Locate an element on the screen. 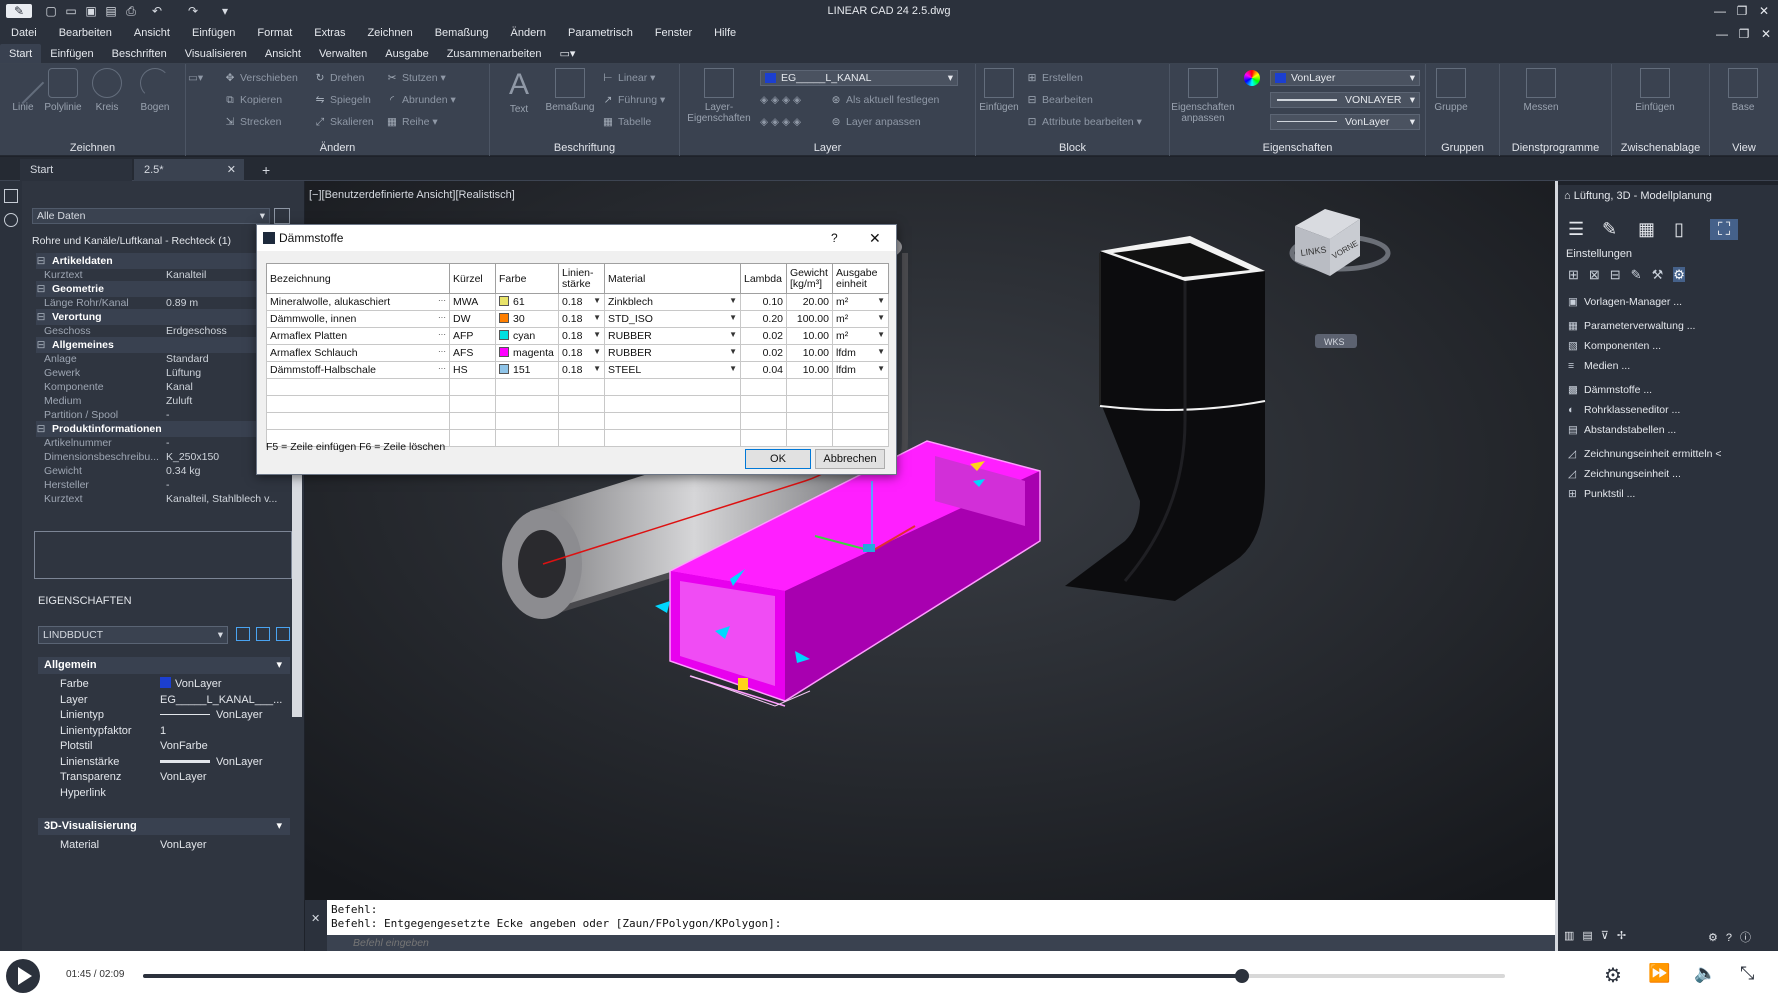 Image resolution: width=1778 pixels, height=1000 pixels. object-type-select: LINDBDUCT ▾ is located at coordinates (133, 635).